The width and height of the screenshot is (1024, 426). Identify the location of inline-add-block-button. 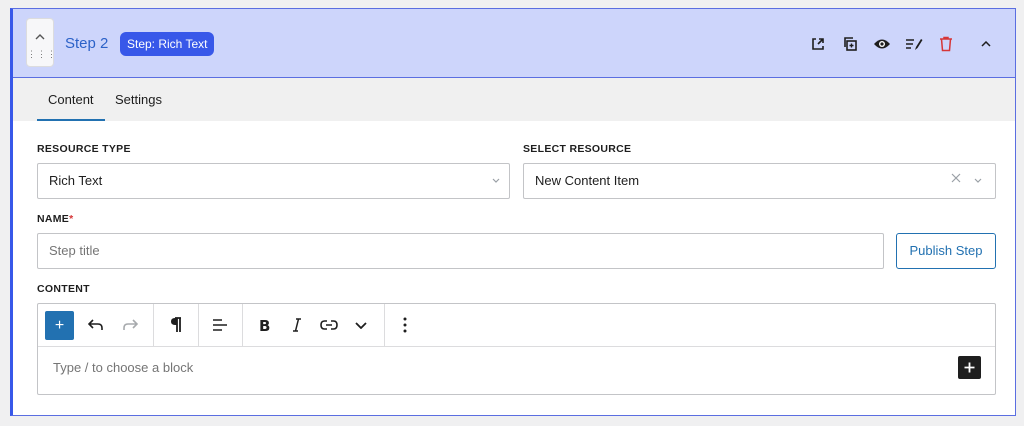
(969, 367).